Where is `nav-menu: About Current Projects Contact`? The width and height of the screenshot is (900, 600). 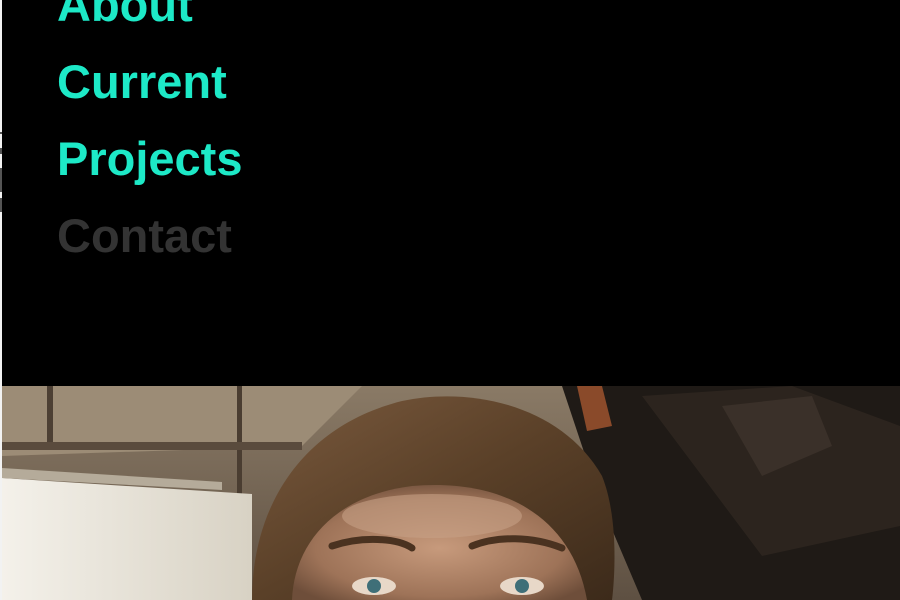
nav-menu: About Current Projects Contact is located at coordinates (149, 137).